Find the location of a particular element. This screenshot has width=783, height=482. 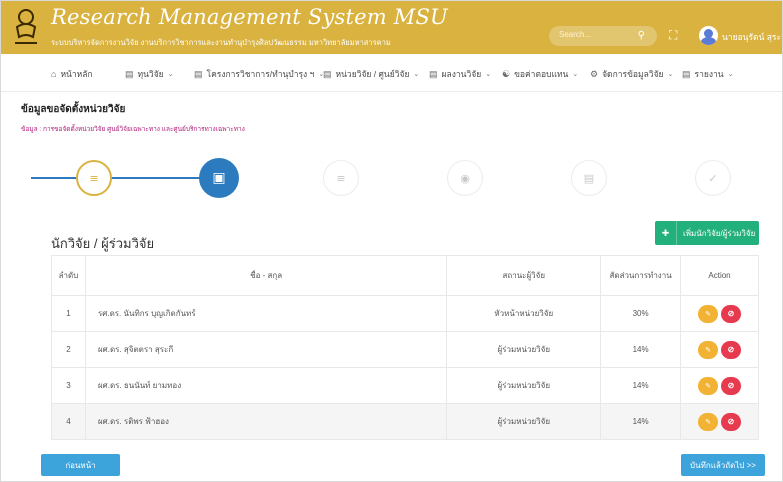

add-researcher-button: ✚ เพิ่มนักวิจัย/ผู้ร่วมวิจัย is located at coordinates (707, 233).